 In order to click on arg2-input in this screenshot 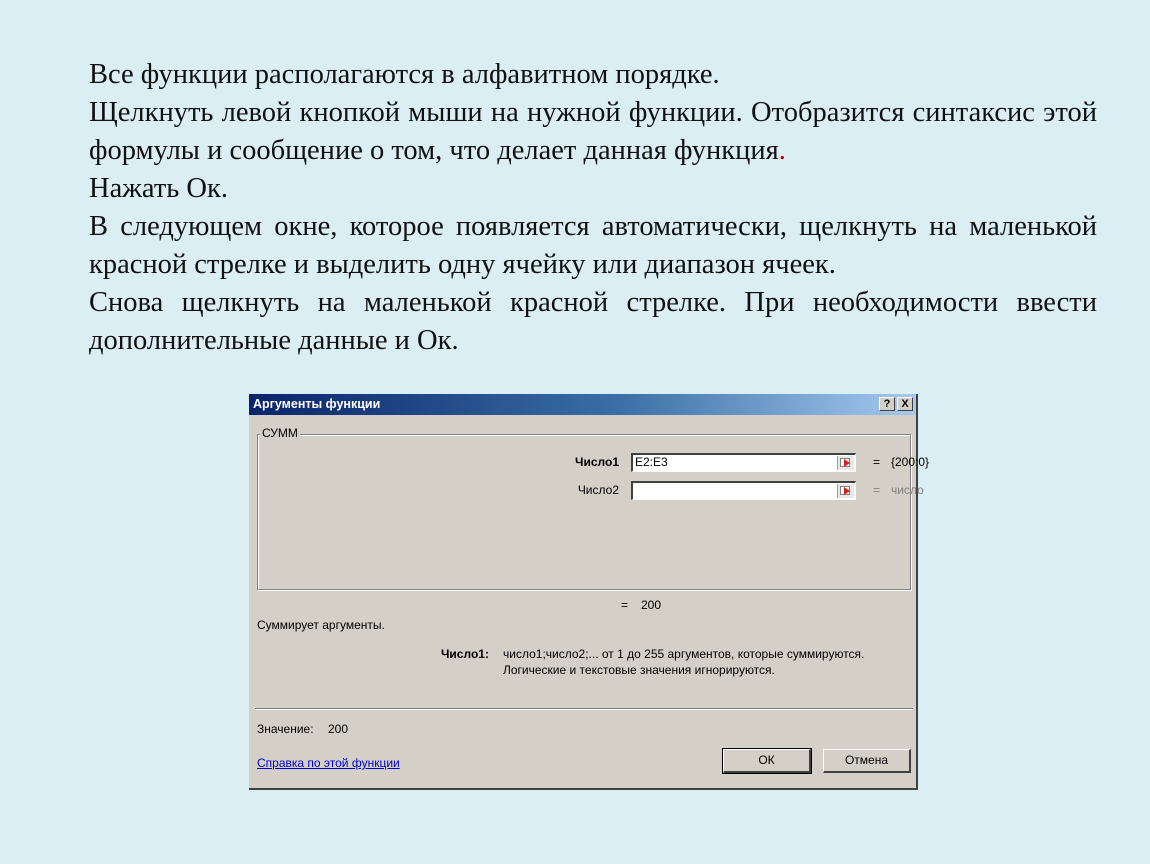, I will do `click(743, 490)`.